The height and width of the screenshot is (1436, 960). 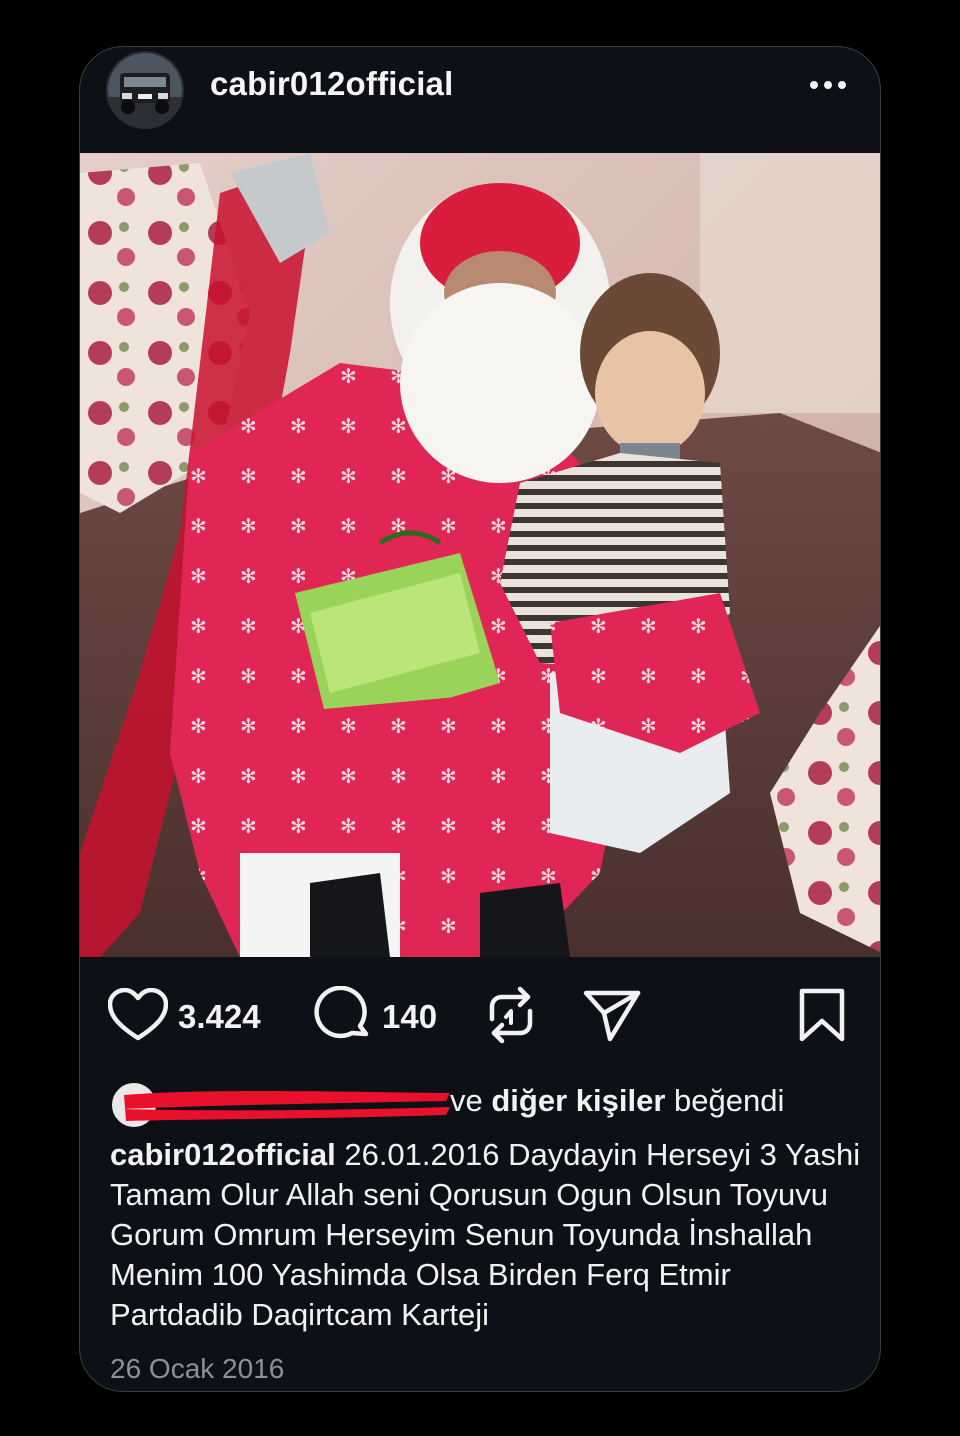 I want to click on liked-by-prefix: ve, so click(x=471, y=1100).